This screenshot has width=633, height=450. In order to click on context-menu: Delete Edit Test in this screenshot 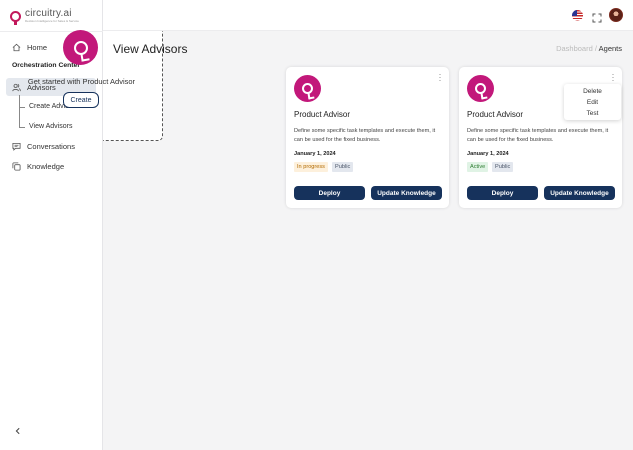, I will do `click(592, 102)`.